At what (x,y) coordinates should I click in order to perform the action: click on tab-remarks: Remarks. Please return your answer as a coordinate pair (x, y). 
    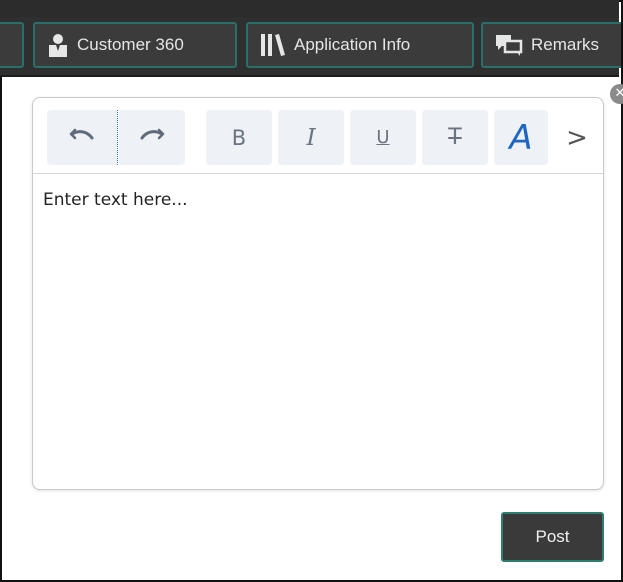
    Looking at the image, I should click on (551, 45).